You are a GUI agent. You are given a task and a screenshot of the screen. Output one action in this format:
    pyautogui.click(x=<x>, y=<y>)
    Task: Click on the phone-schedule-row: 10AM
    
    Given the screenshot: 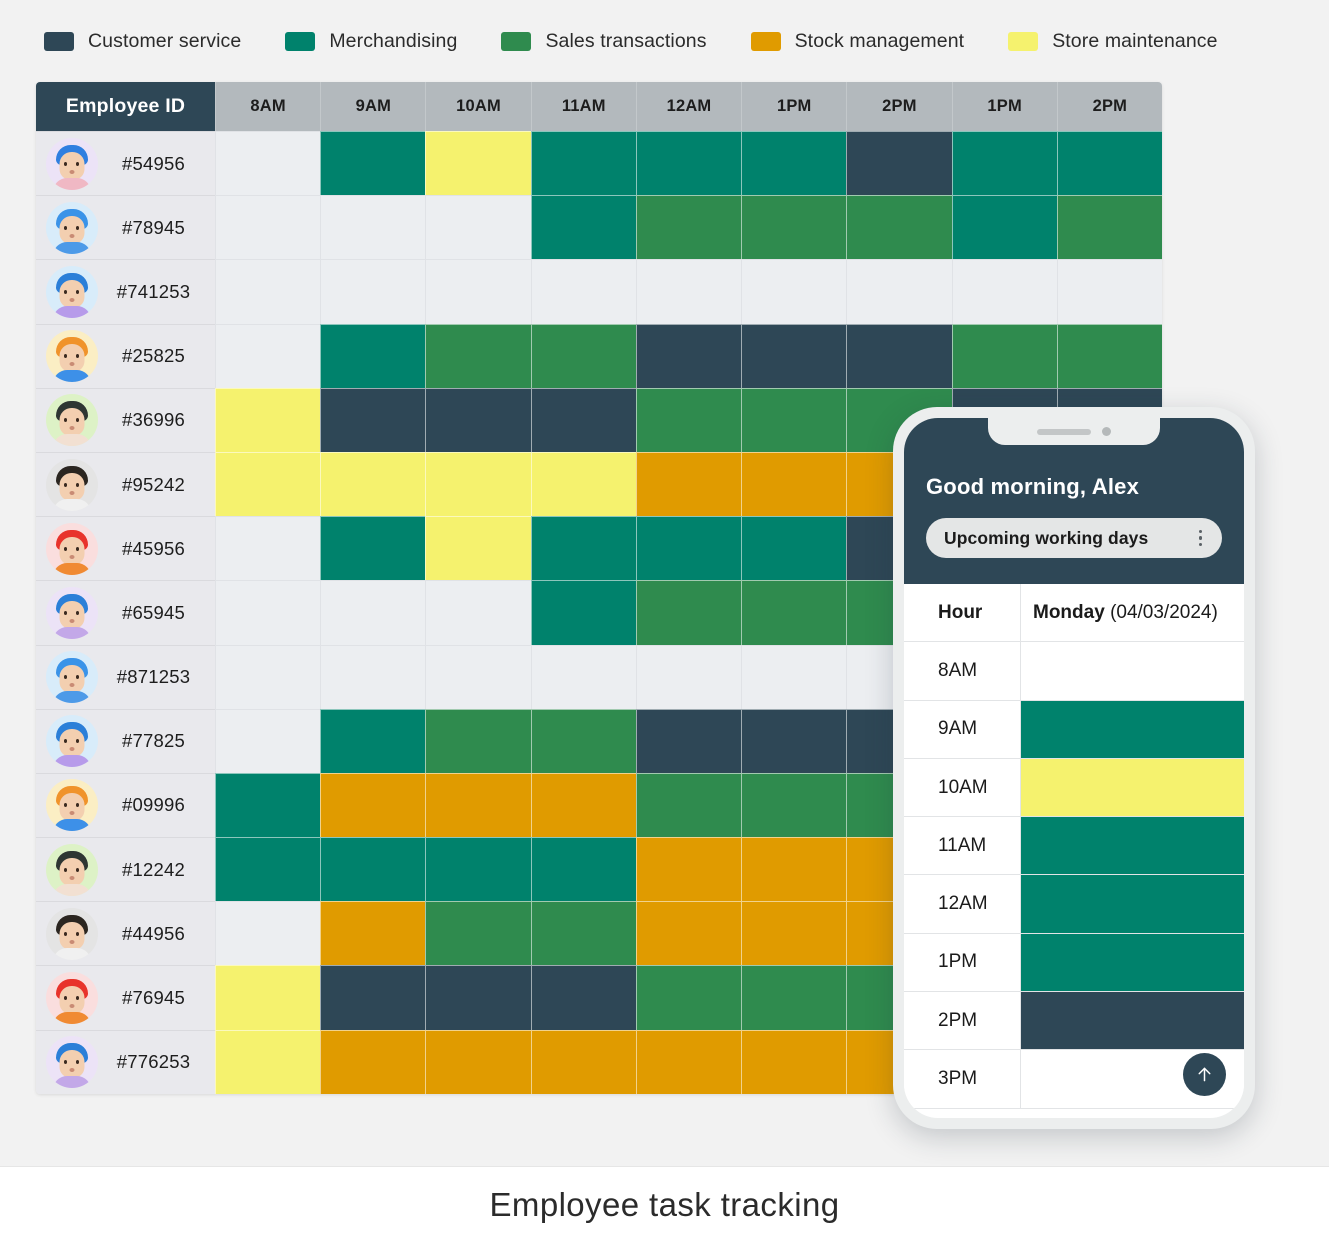 What is the action you would take?
    pyautogui.click(x=1074, y=788)
    